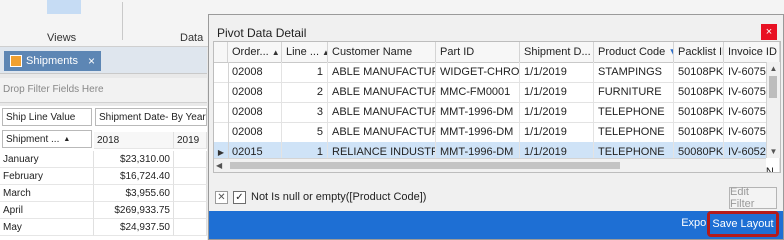 The image size is (784, 240). Describe the element at coordinates (47, 159) in the screenshot. I see `row-month: January` at that location.